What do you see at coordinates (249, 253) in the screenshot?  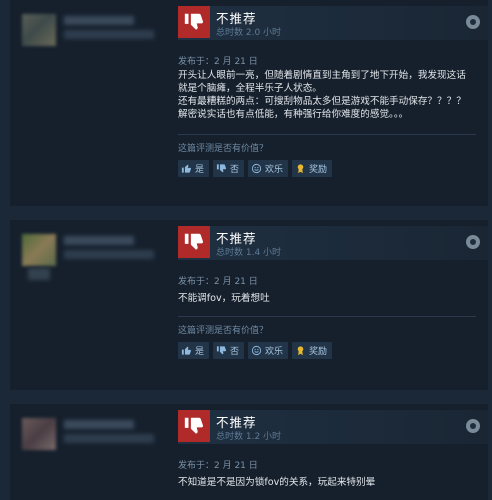 I see `playtime: 总时数 1.4 小时` at bounding box center [249, 253].